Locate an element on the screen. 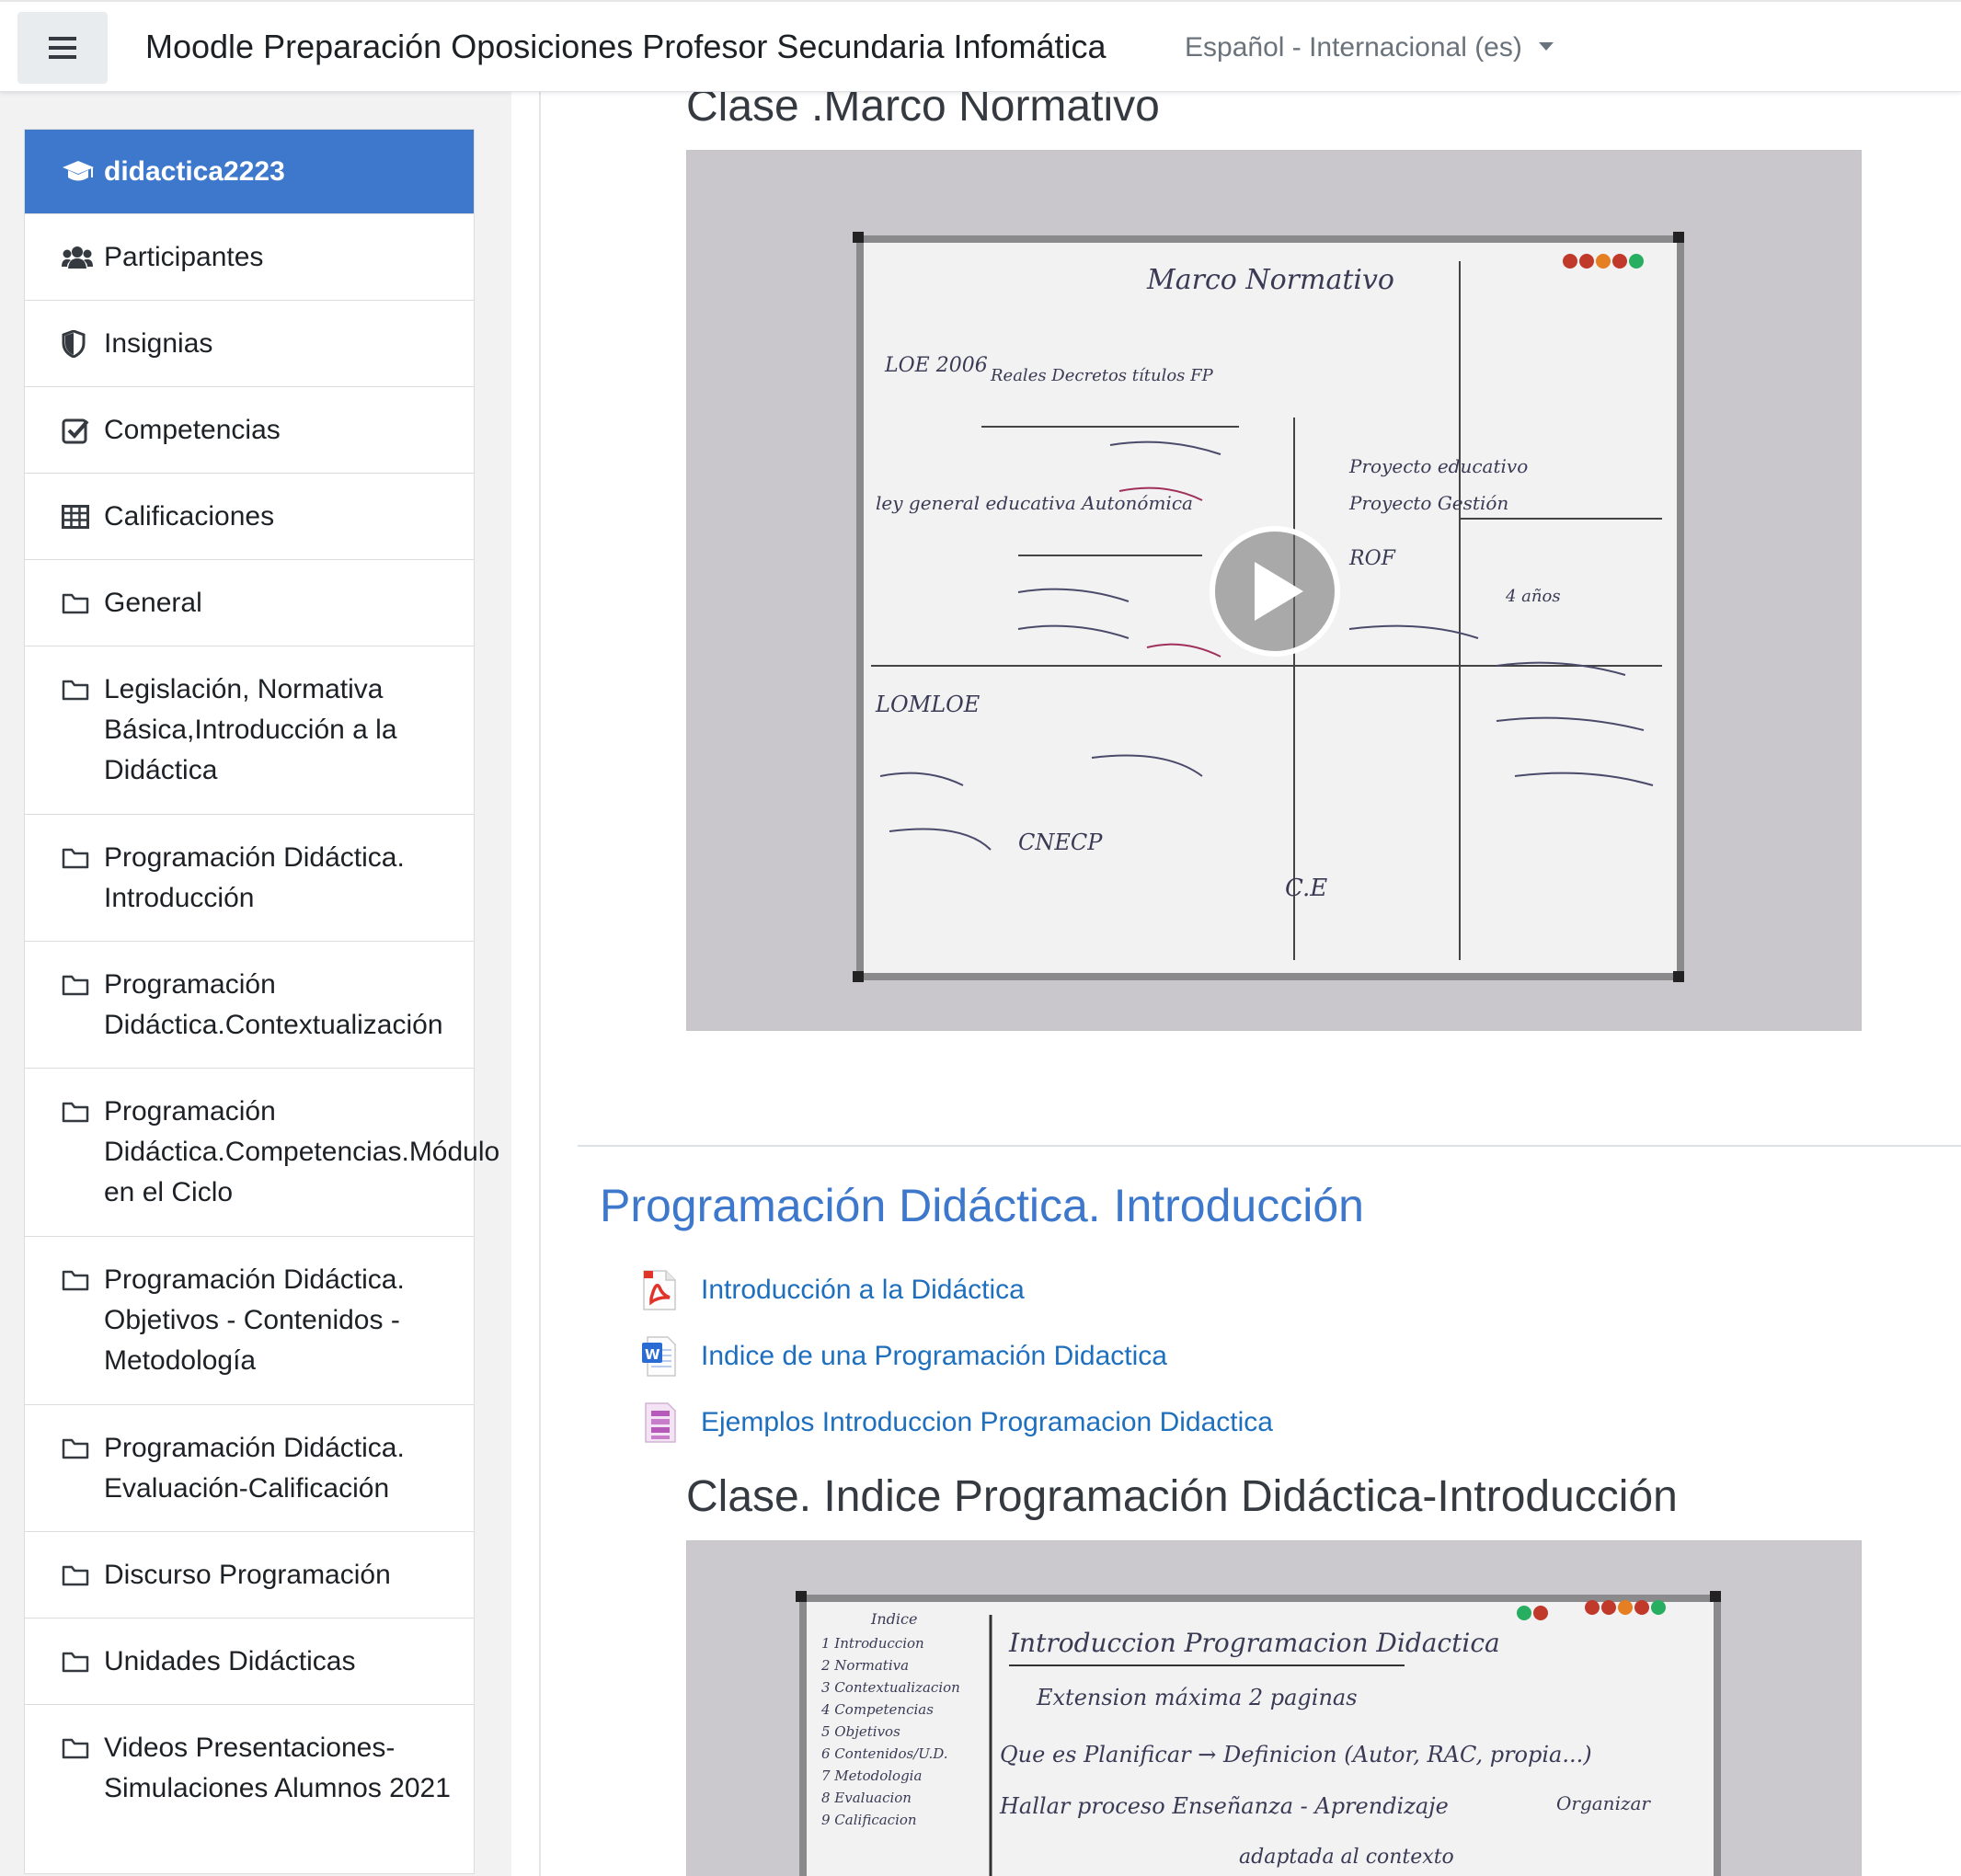  play-icon is located at coordinates (1275, 592).